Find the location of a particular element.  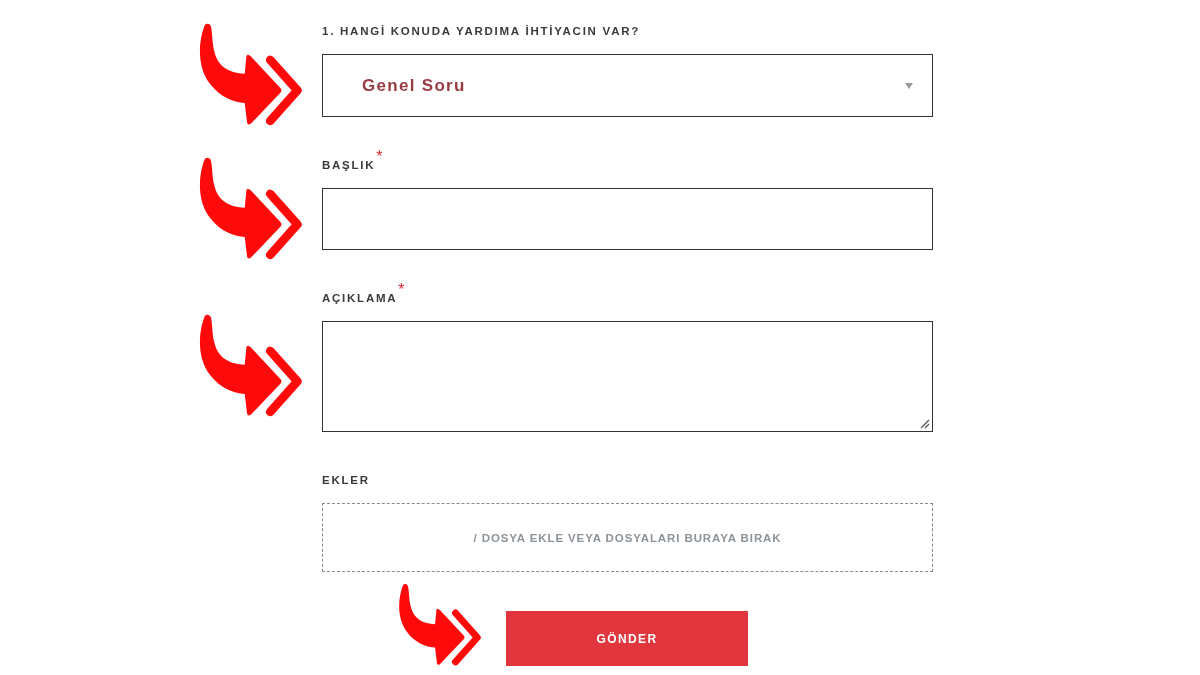

submit-button: GÖNDER is located at coordinates (627, 638).